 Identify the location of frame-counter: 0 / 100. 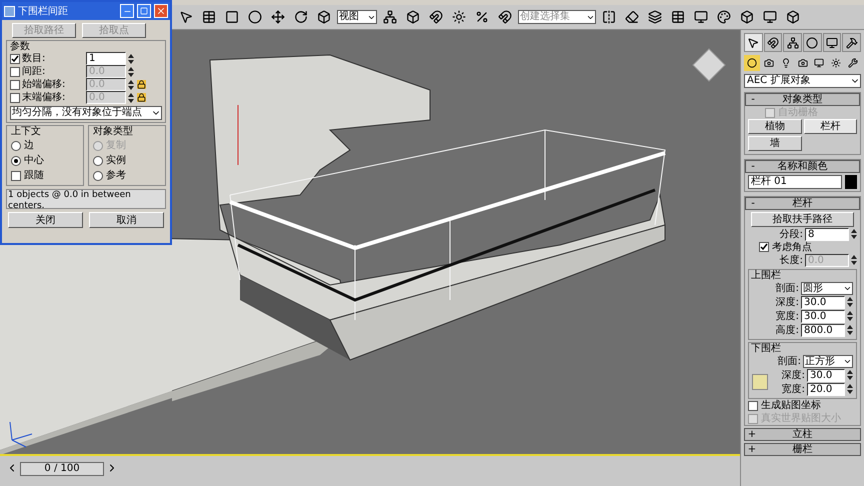
(62, 469).